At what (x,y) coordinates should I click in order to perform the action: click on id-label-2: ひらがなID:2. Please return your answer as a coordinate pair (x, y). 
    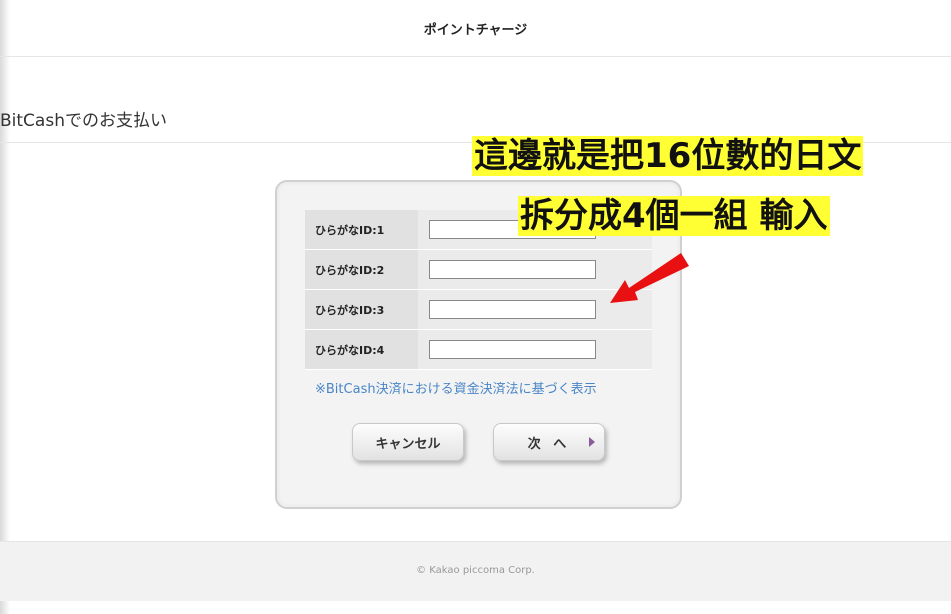
    Looking at the image, I should click on (361, 269).